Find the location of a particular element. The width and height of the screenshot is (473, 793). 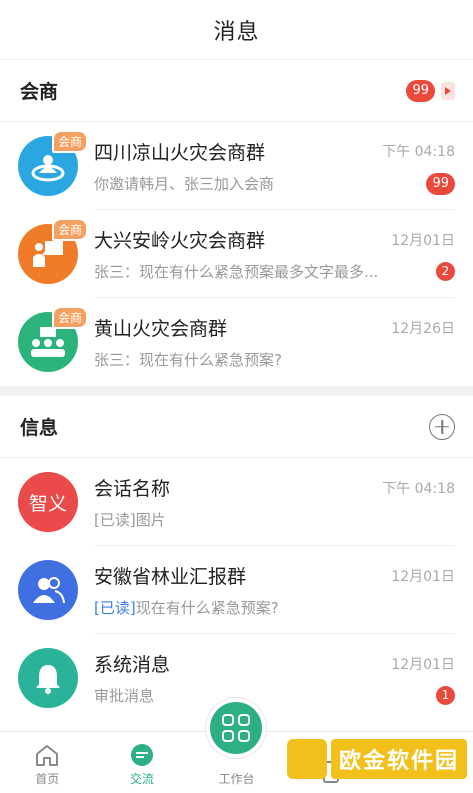

chevron-right-icon is located at coordinates (448, 90).